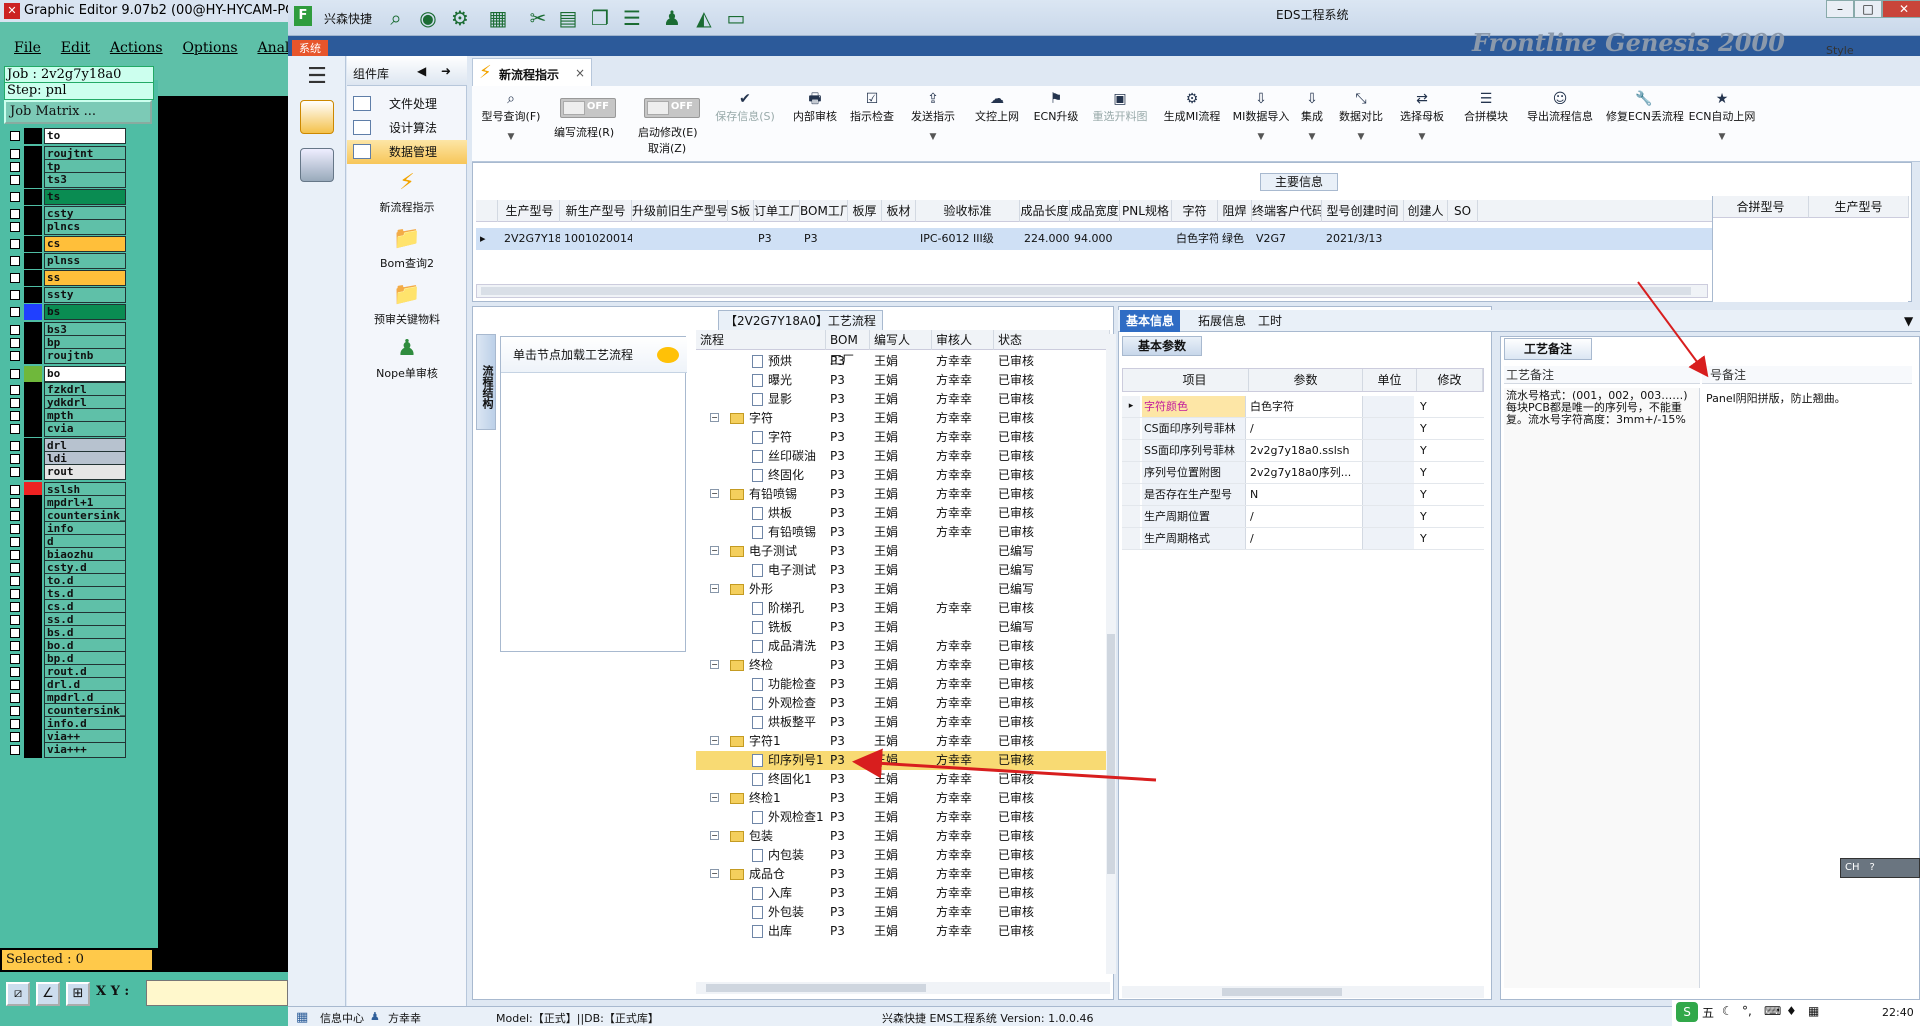  I want to click on tab-extended-info: 拓展信息, so click(1222, 321).